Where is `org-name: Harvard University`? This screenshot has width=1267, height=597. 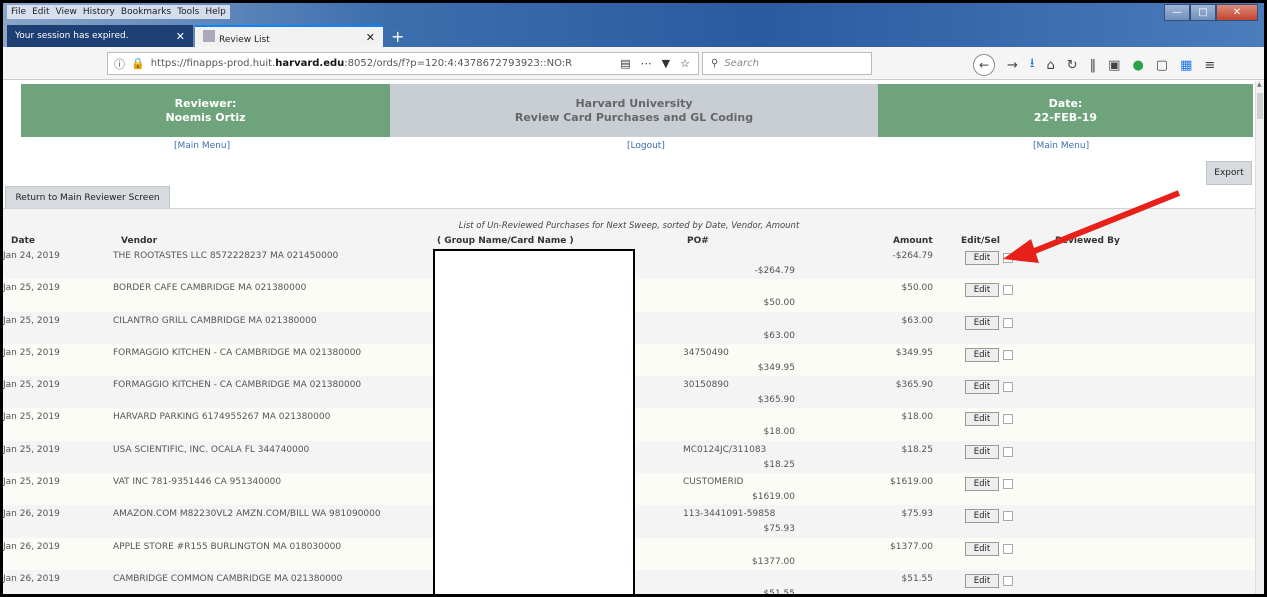 org-name: Harvard University is located at coordinates (634, 103).